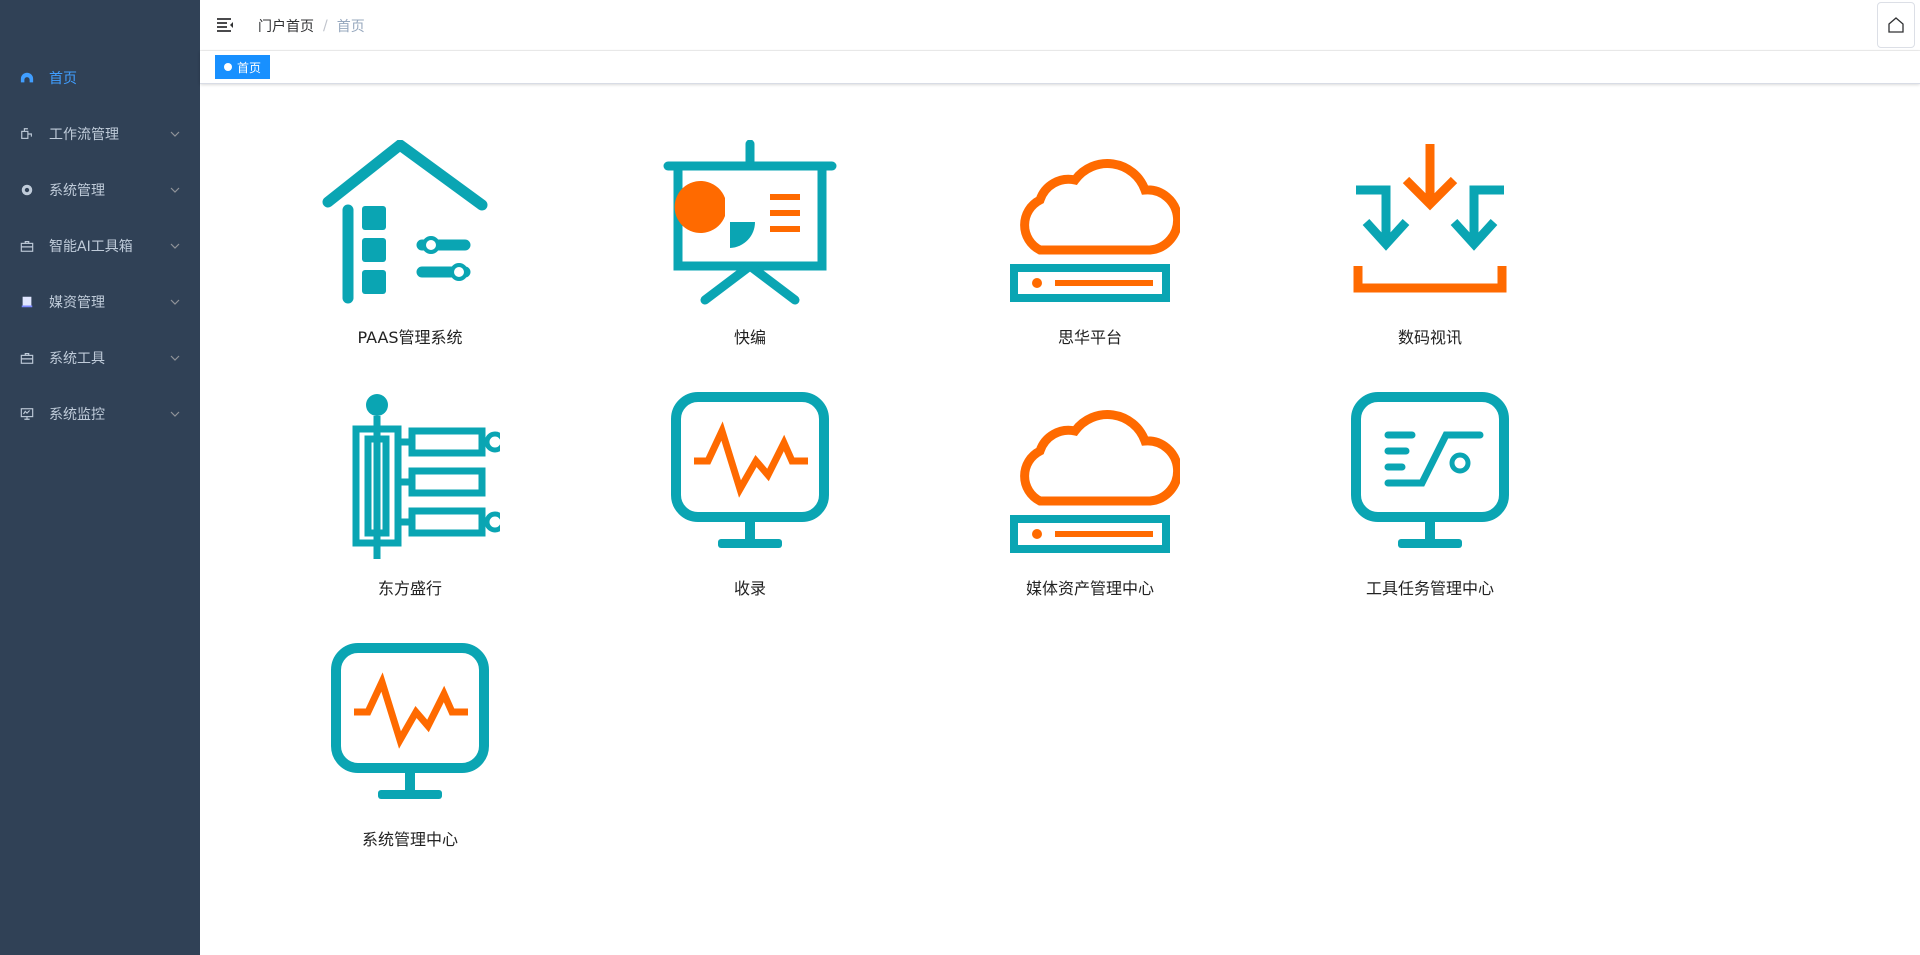  I want to click on sidebar-item-label: 首页, so click(63, 79).